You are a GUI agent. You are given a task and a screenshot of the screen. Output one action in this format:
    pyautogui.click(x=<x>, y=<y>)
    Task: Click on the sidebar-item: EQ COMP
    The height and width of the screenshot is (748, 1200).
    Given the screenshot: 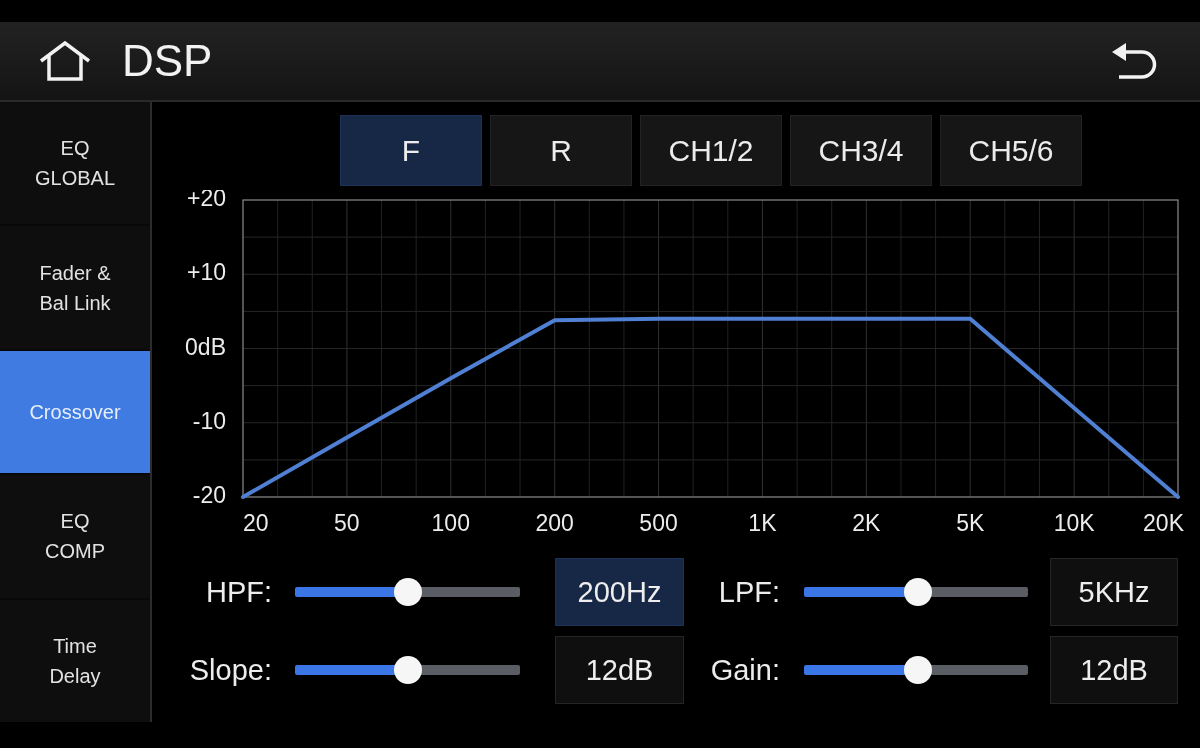 What is the action you would take?
    pyautogui.click(x=75, y=536)
    